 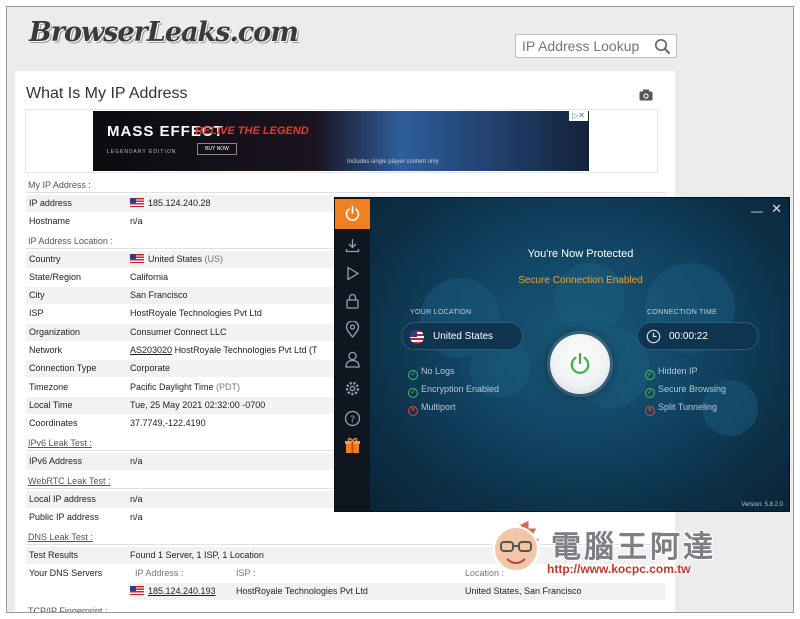 What do you see at coordinates (55, 332) in the screenshot?
I see `row-label: Organization` at bounding box center [55, 332].